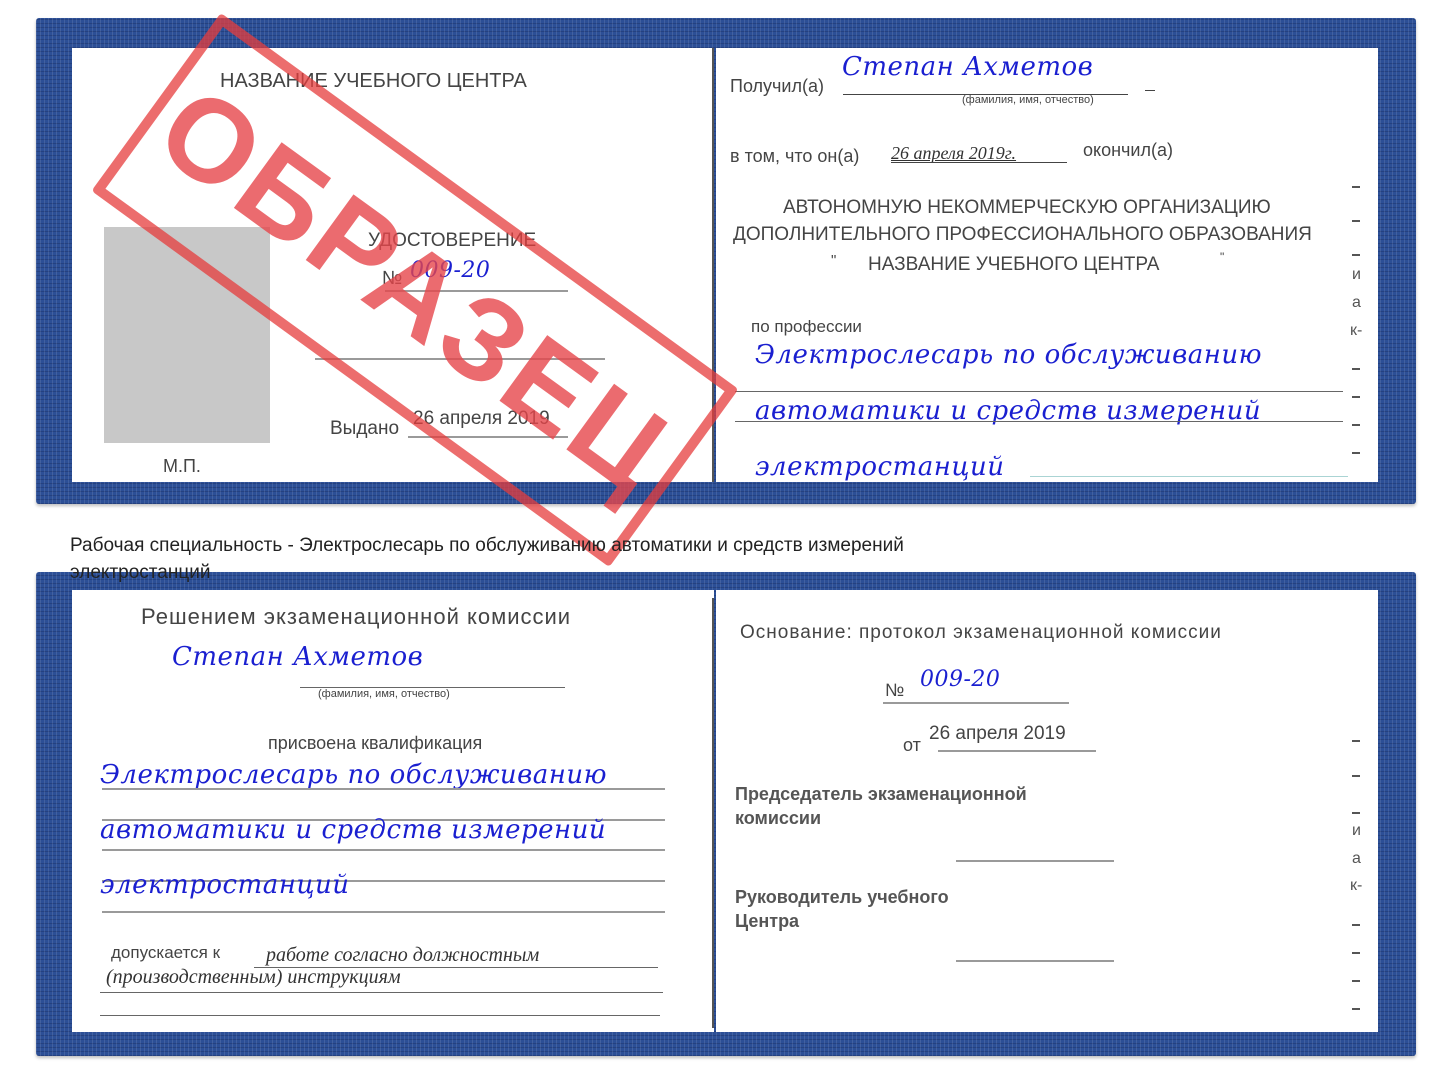 This screenshot has height=1085, width=1448. I want to click on profession-line-1: Электрослесарь по обслуживанию, so click(1009, 355).